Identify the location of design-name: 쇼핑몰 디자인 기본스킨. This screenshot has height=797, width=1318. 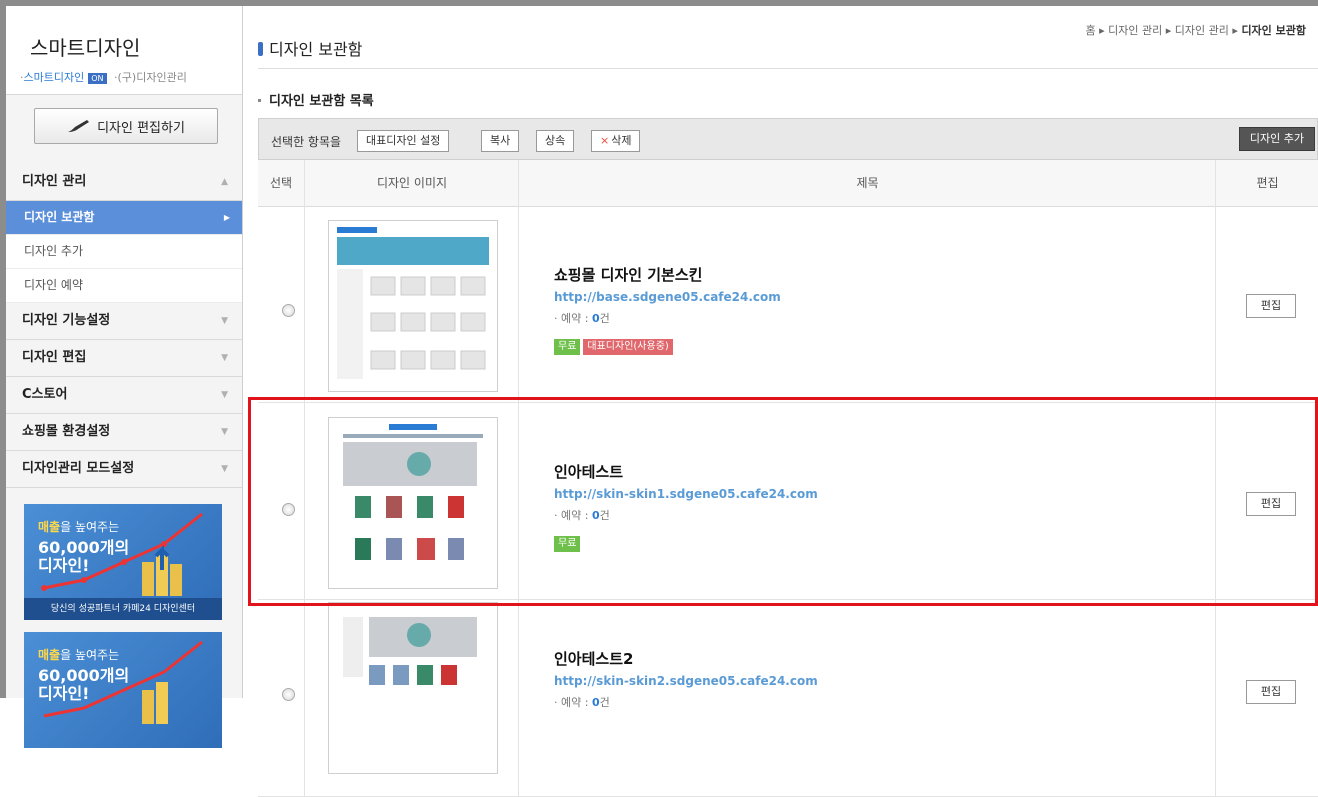
(667, 274).